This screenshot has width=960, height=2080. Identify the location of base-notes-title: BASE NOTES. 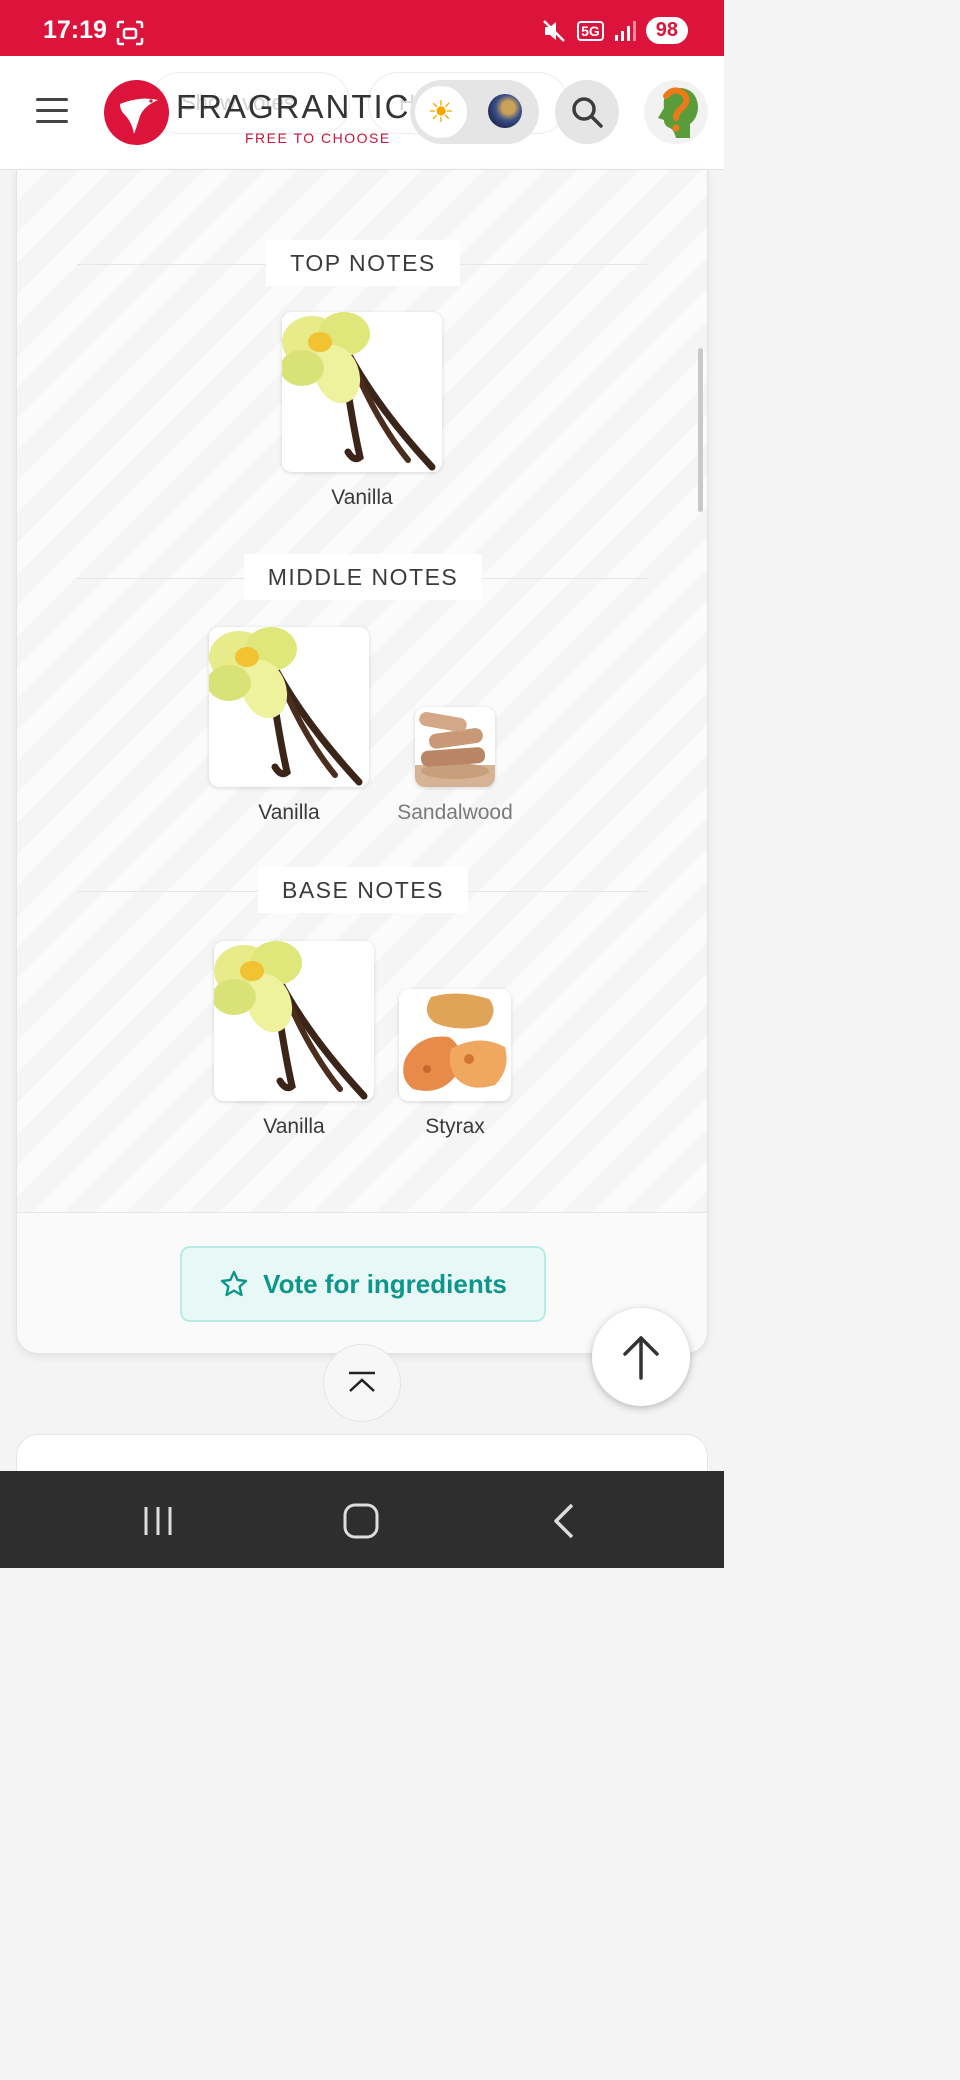
(363, 890).